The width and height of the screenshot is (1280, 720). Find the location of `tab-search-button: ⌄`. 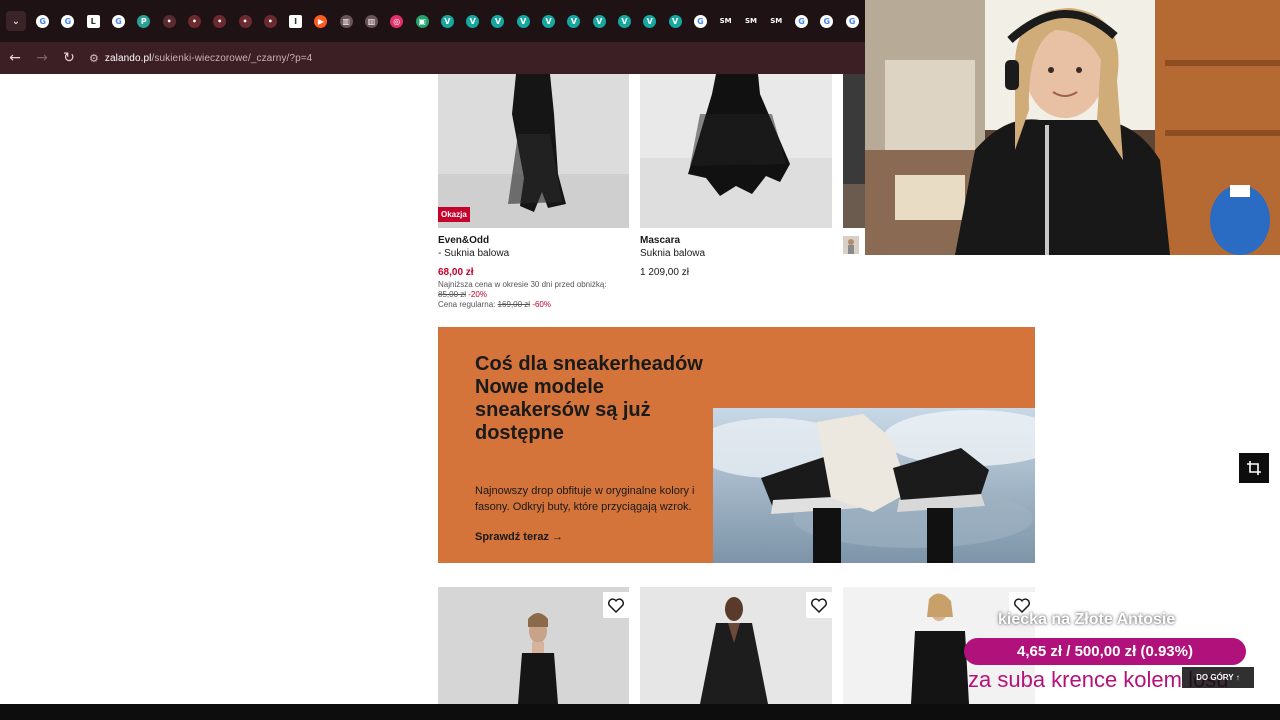

tab-search-button: ⌄ is located at coordinates (16, 21).